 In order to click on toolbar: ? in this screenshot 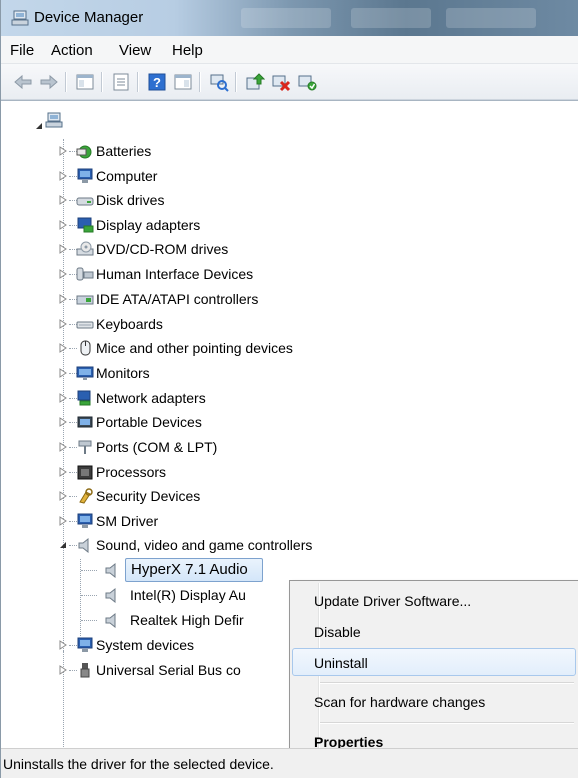, I will do `click(289, 82)`.